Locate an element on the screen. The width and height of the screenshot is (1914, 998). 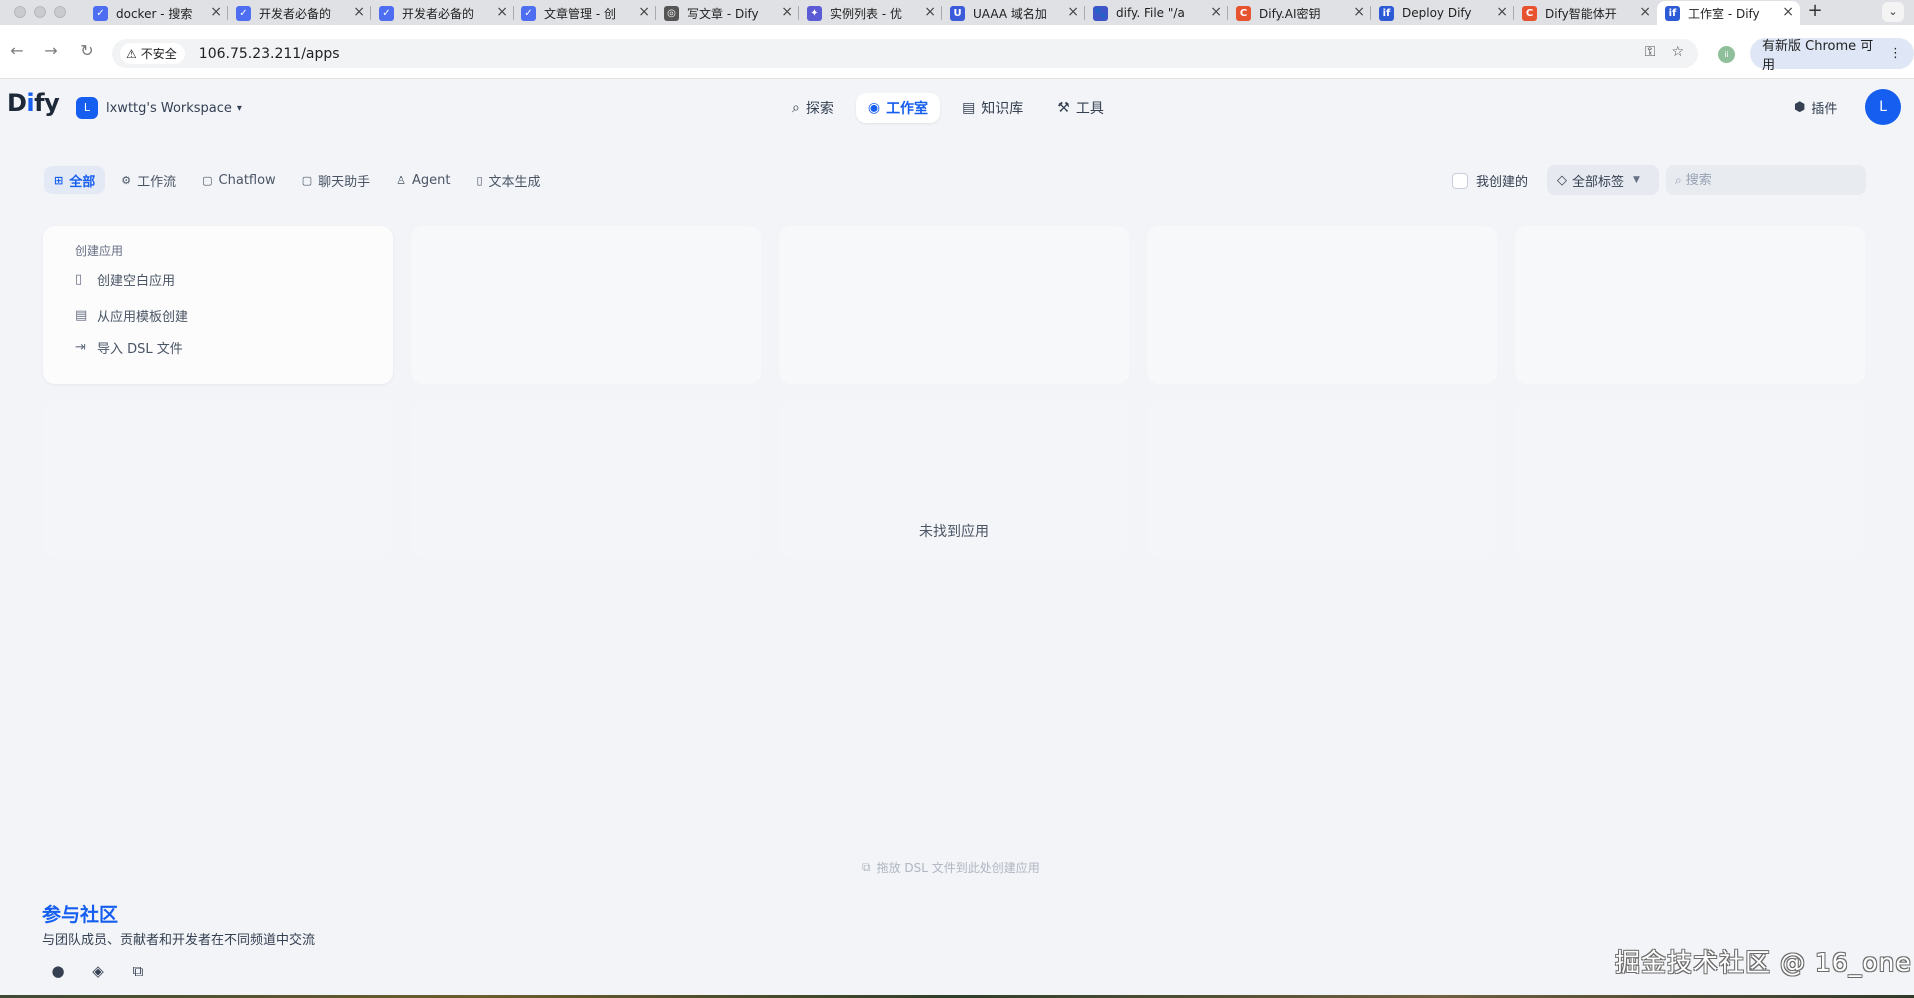
app-type-filters: ⊞ 全部 ⚙ 工作流 ▢ Chatflow ▢ 聊天助手 ♙ Agent ▯ 文本生成 is located at coordinates (297, 180).